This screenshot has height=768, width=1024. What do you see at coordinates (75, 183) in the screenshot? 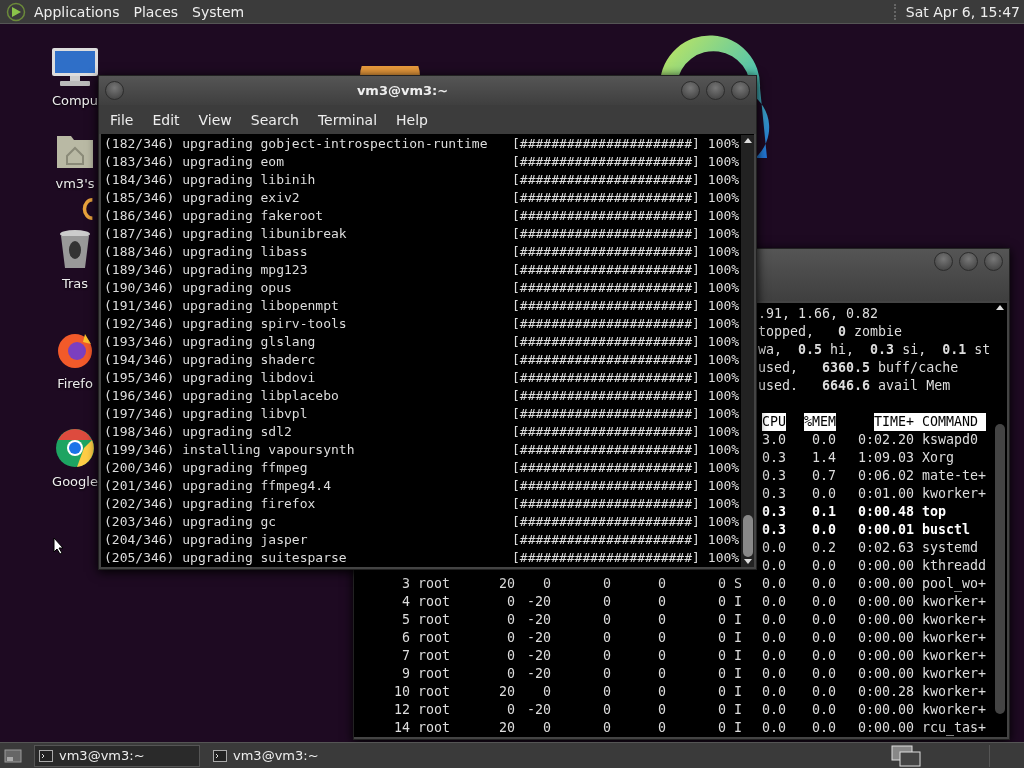
I see `desktop-icon-label: vm3's` at bounding box center [75, 183].